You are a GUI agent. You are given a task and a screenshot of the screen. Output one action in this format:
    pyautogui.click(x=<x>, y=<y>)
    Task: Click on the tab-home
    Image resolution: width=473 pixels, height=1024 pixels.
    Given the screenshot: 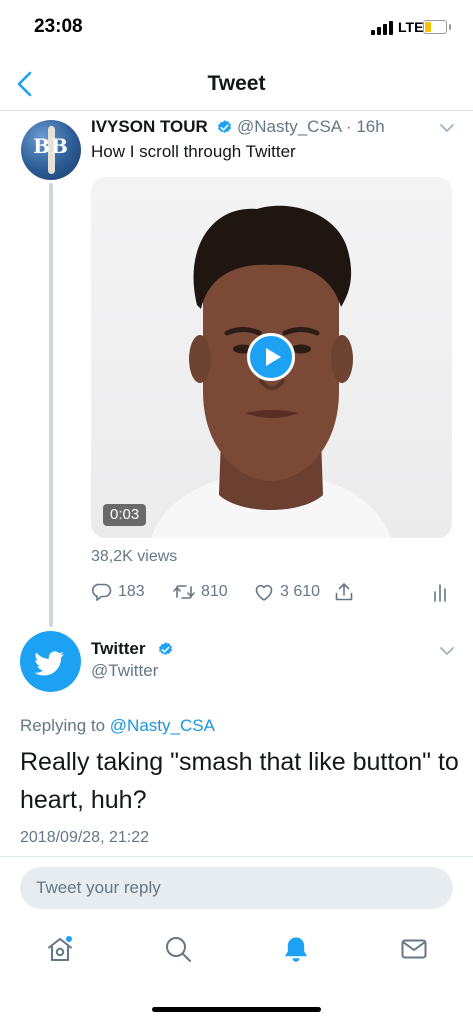 What is the action you would take?
    pyautogui.click(x=60, y=949)
    